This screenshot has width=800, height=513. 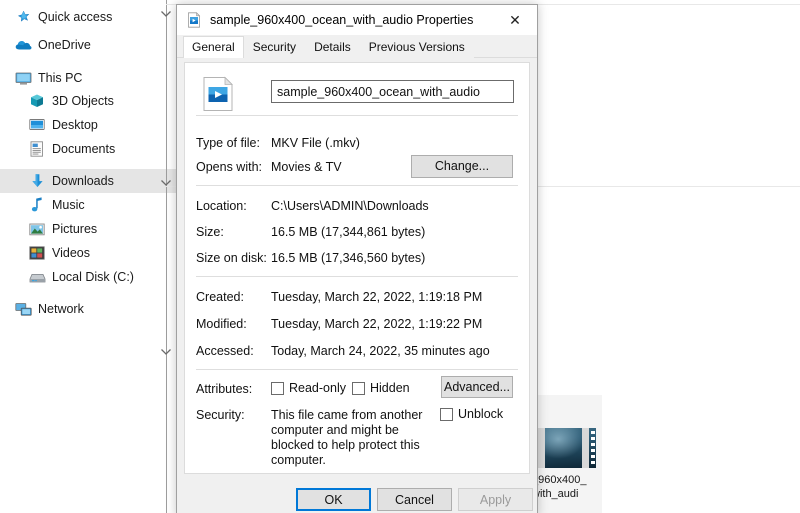 What do you see at coordinates (274, 47) in the screenshot?
I see `tab-security: Security` at bounding box center [274, 47].